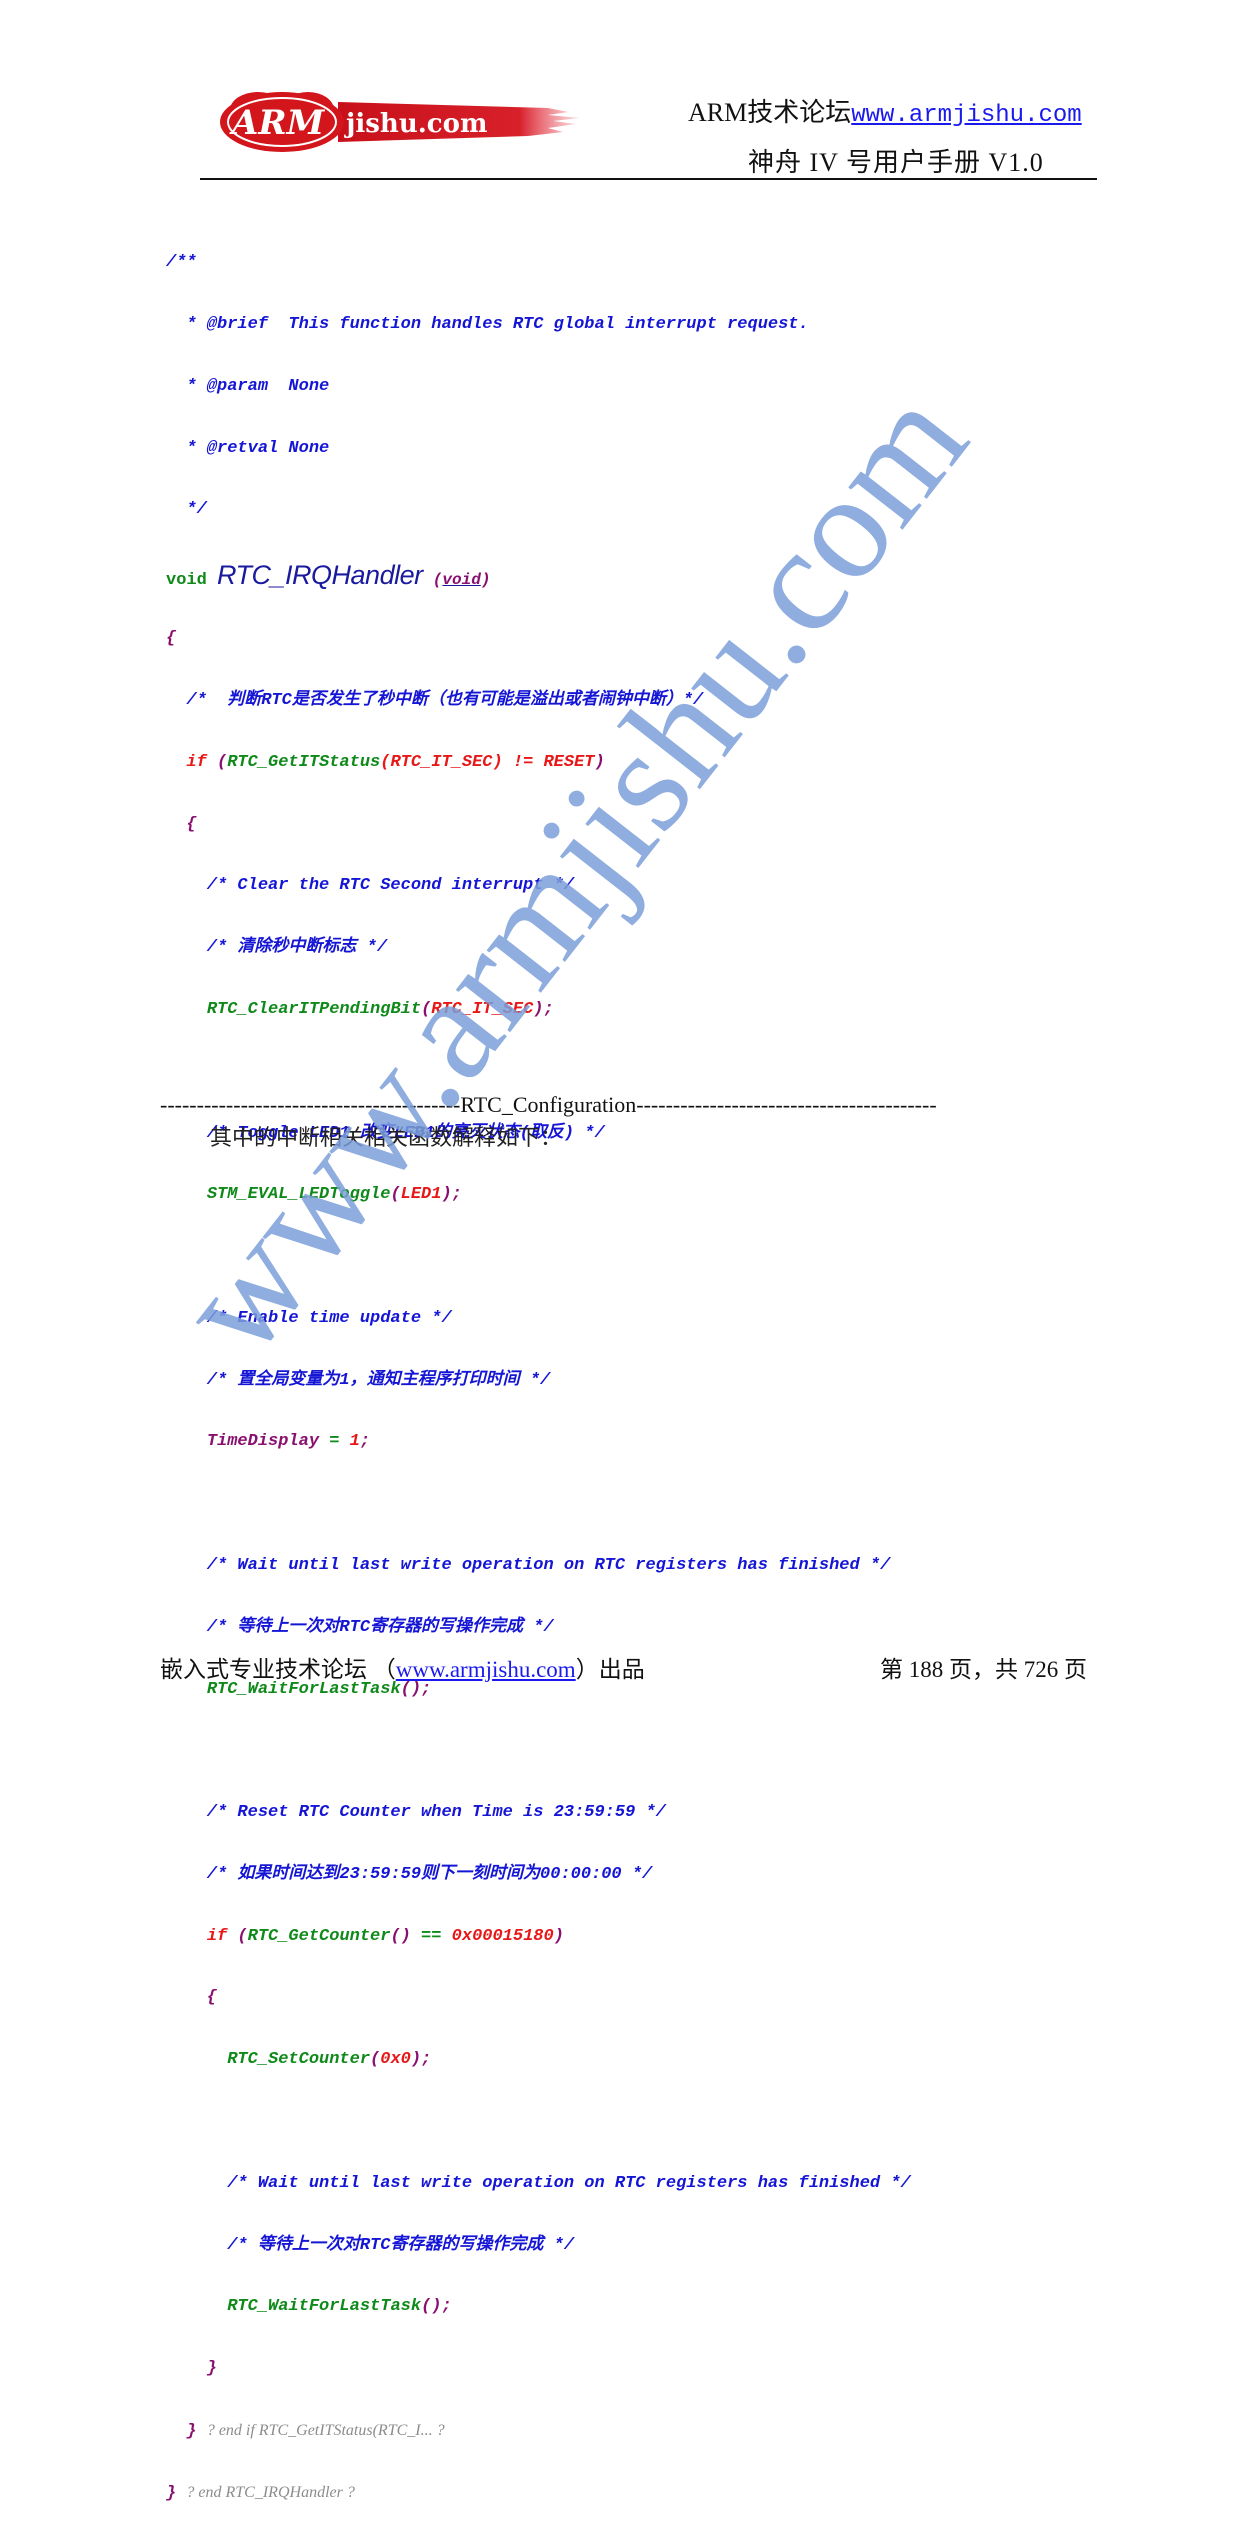  What do you see at coordinates (334, 1195) in the screenshot?
I see `code-line: STM_EVAL_LEDToggle(LED1);` at bounding box center [334, 1195].